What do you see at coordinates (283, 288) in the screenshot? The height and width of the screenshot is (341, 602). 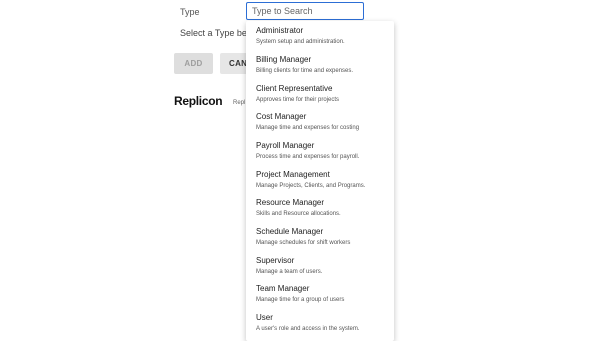 I see `option-title: Team Manager` at bounding box center [283, 288].